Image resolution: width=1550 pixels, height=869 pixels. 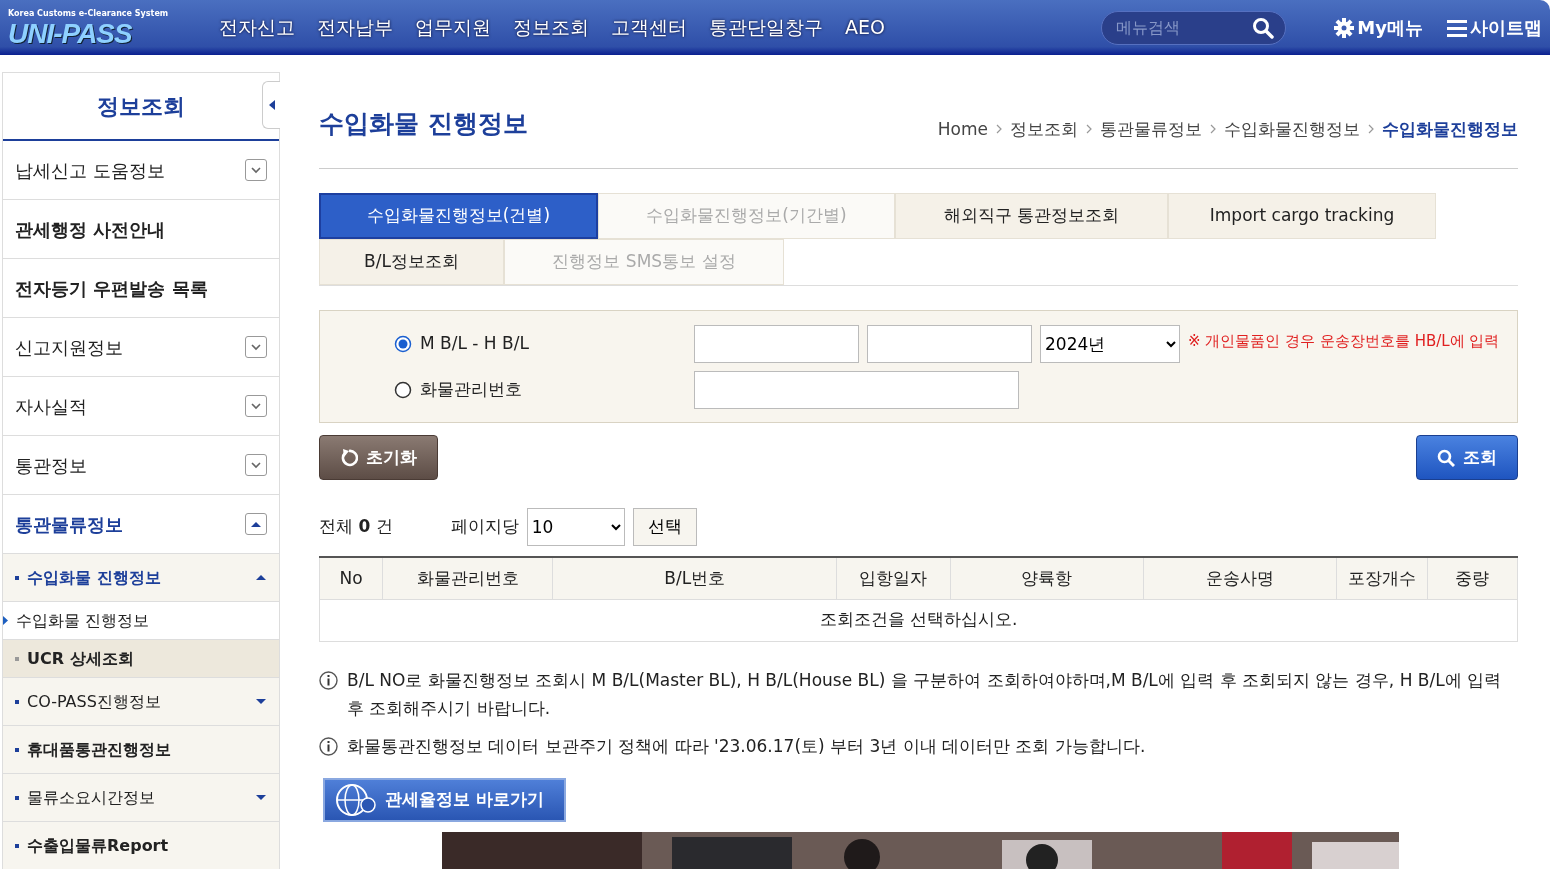 I want to click on refresh-icon, so click(x=349, y=457).